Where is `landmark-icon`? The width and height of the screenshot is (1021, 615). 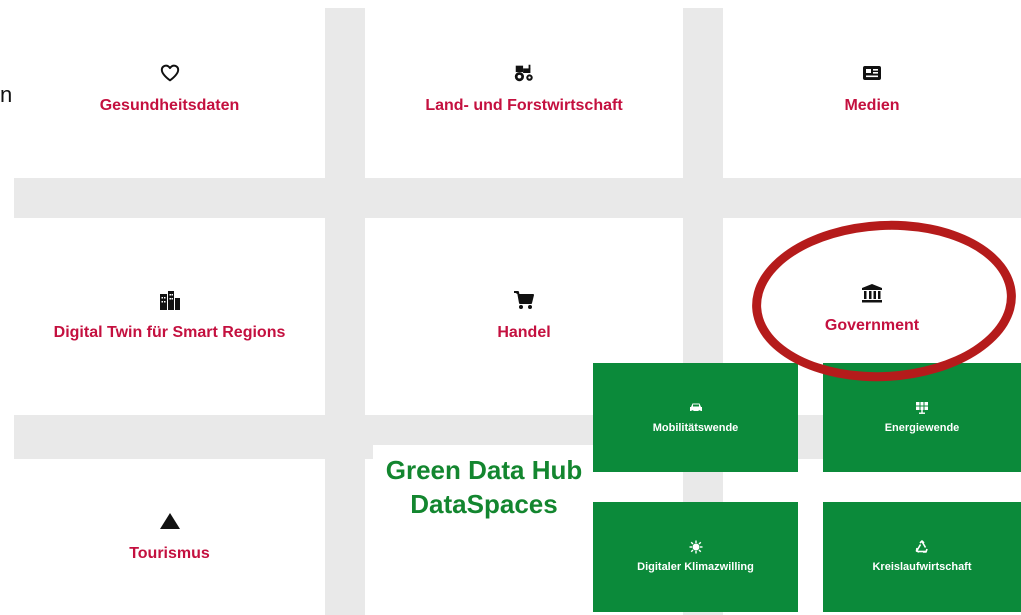
landmark-icon is located at coordinates (872, 293).